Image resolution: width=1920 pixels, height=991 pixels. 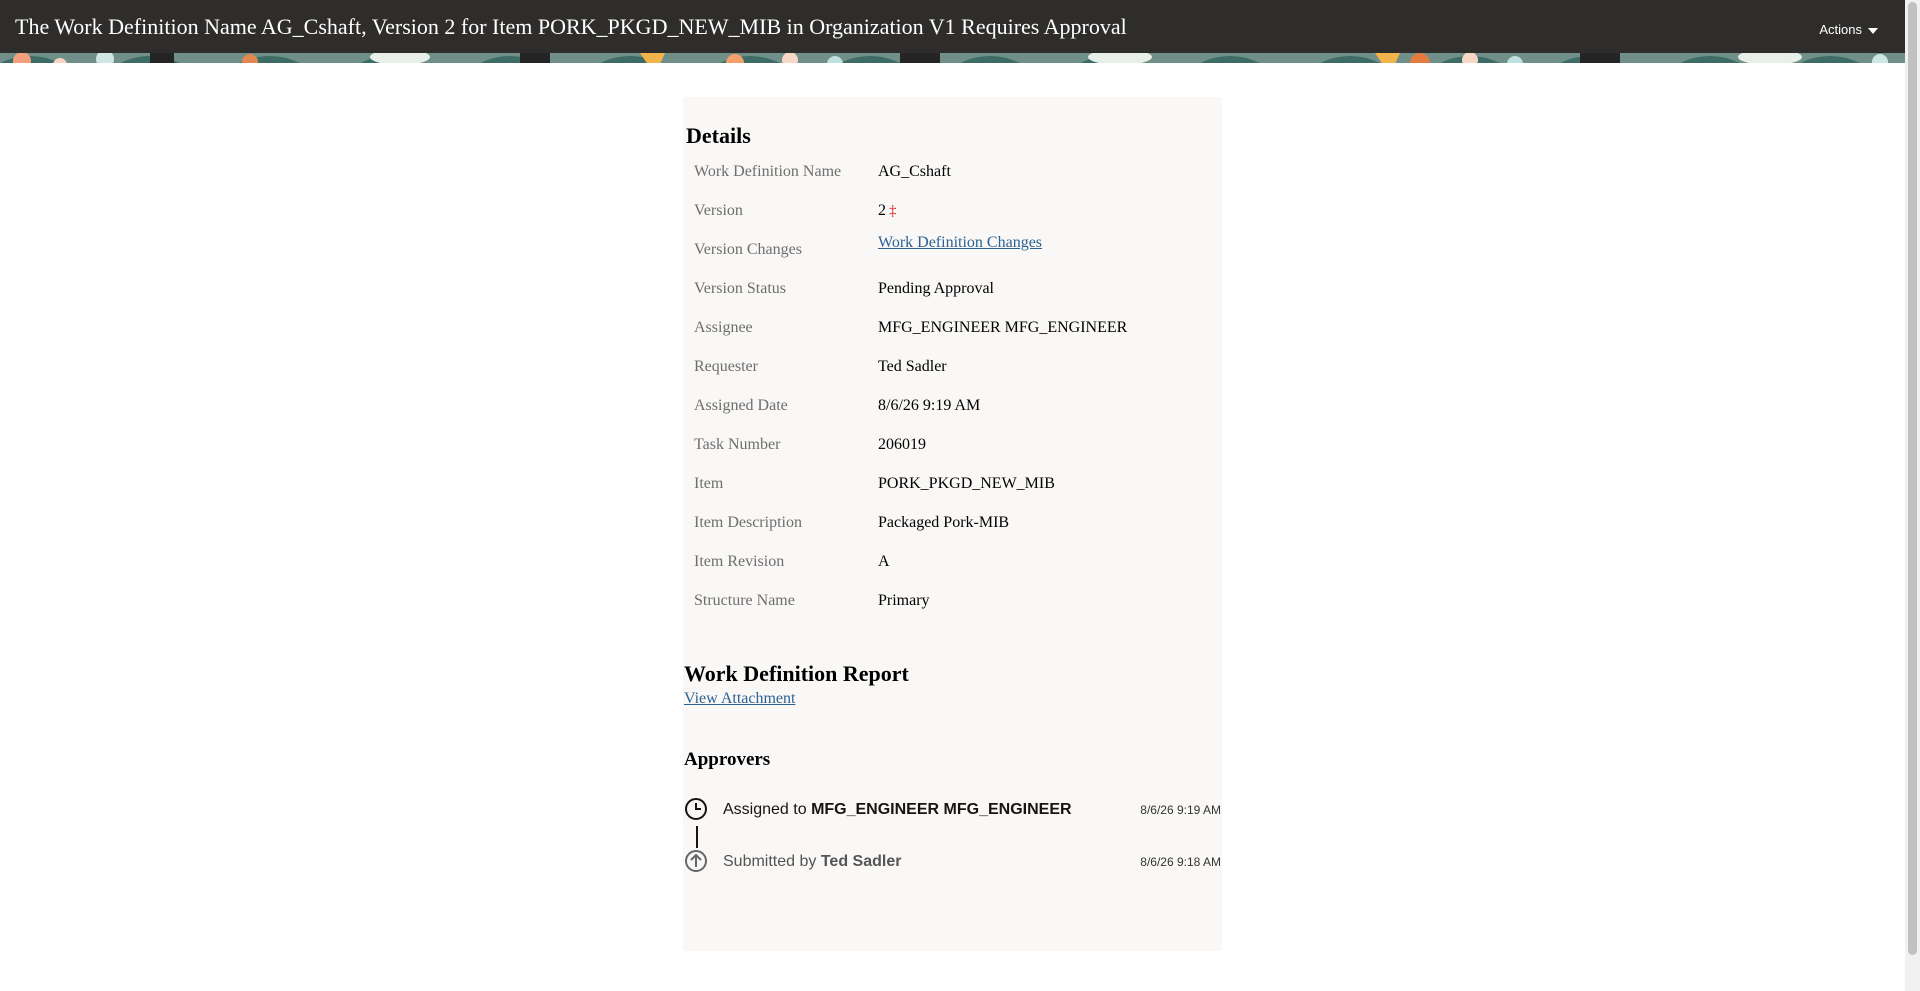 I want to click on work-definition-changes-link: Work Definition Changes, so click(x=960, y=243).